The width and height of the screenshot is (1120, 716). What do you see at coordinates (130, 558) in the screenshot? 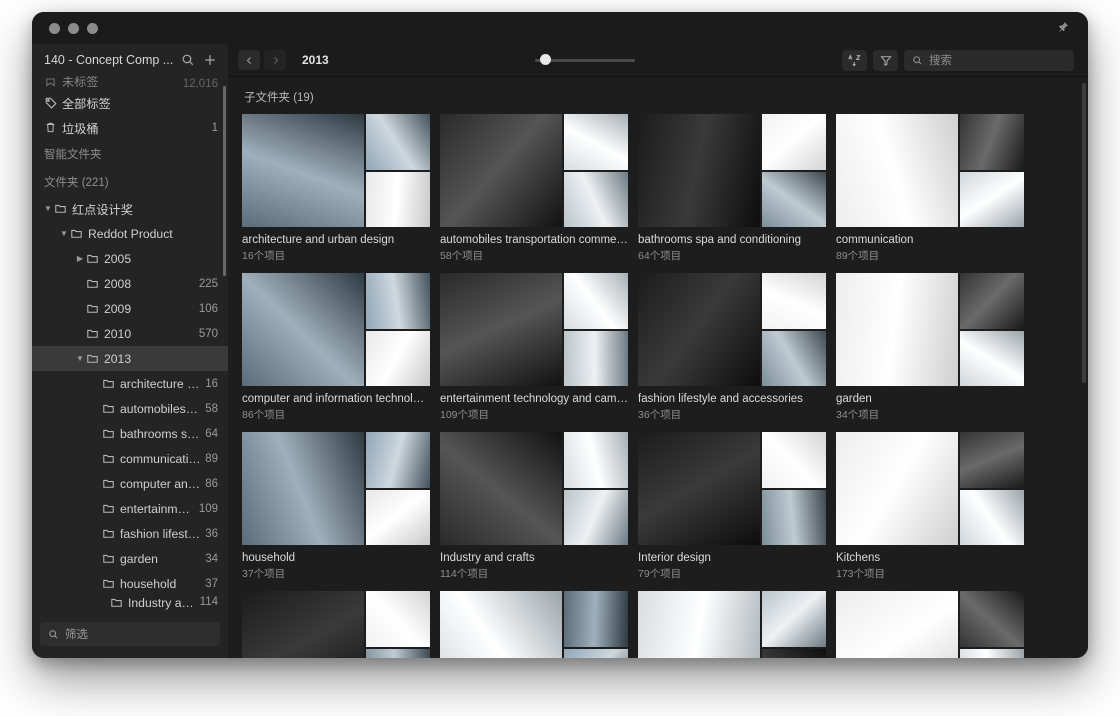
I see `sidebar-item-garden: garden 34` at bounding box center [130, 558].